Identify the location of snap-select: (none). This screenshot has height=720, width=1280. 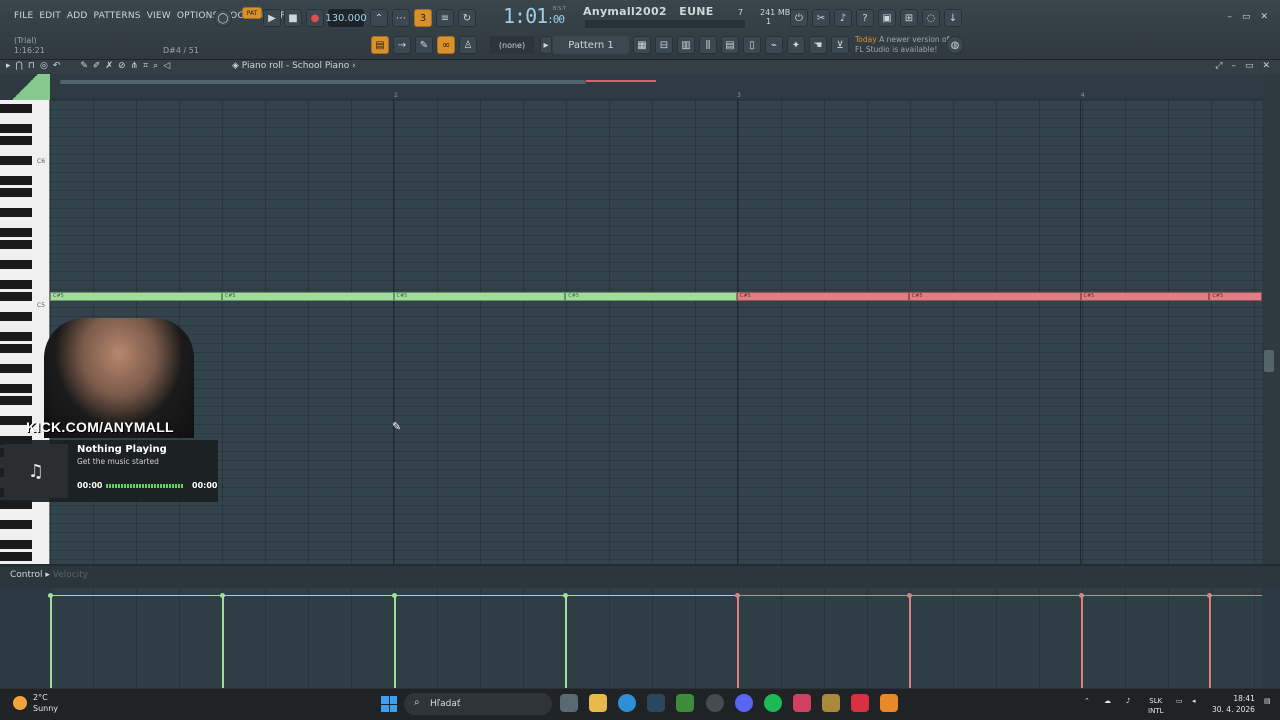
(512, 45).